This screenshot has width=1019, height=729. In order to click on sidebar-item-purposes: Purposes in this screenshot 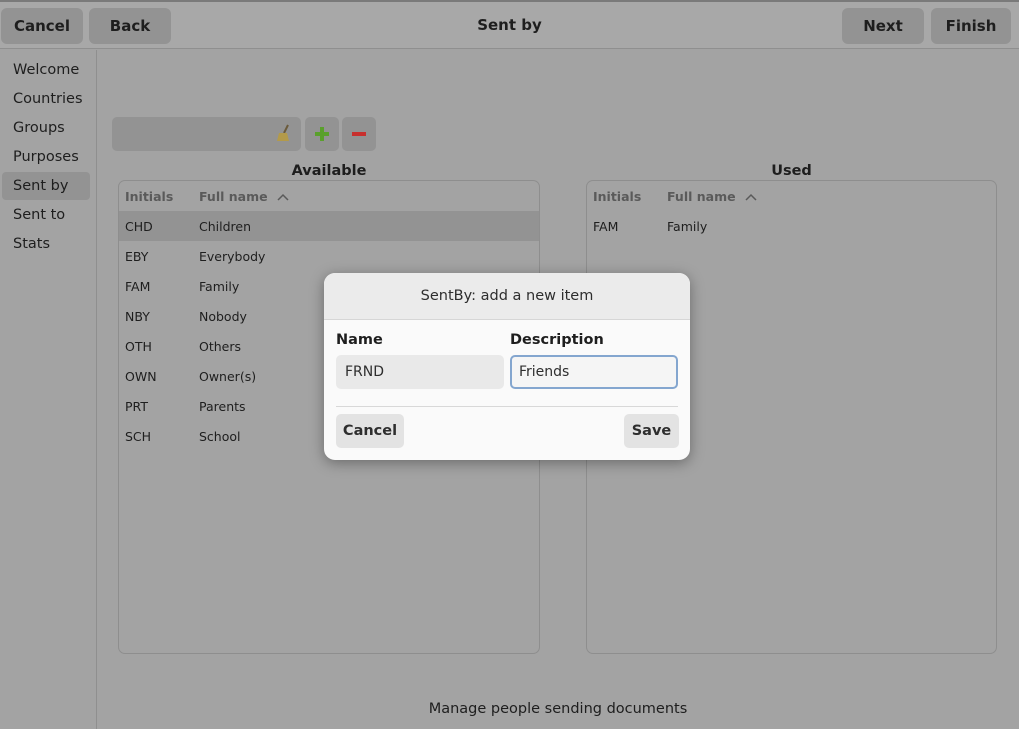, I will do `click(46, 157)`.